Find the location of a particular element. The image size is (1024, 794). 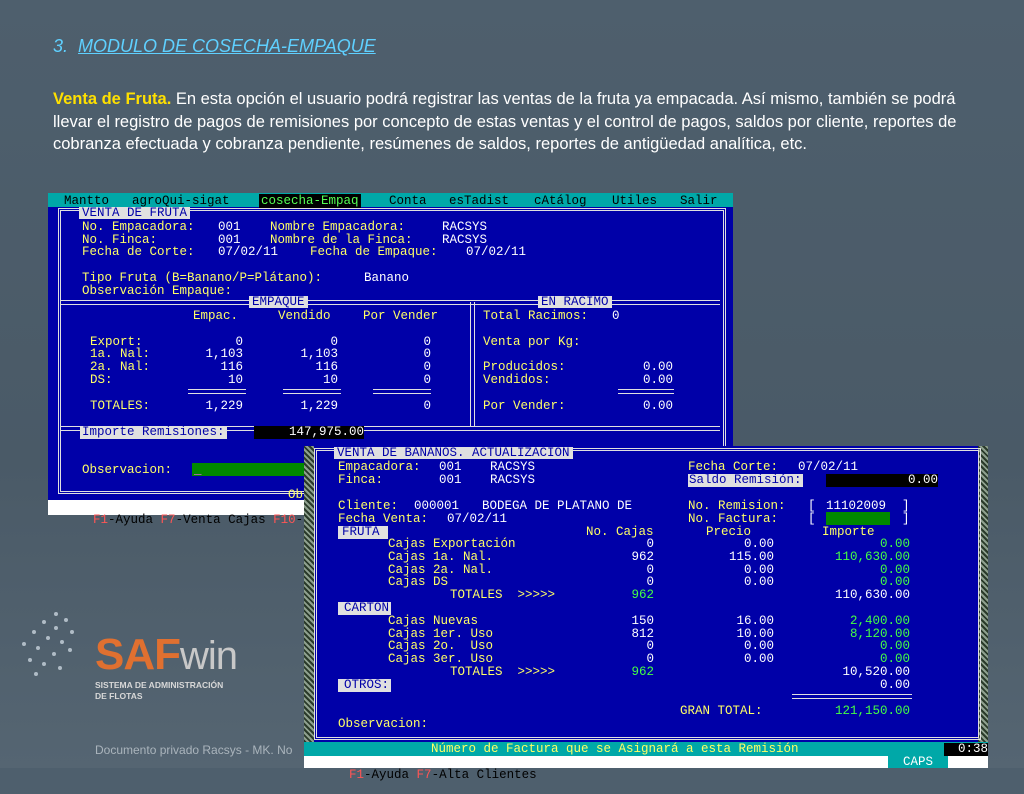

value-empacadora: 001 is located at coordinates (450, 467).